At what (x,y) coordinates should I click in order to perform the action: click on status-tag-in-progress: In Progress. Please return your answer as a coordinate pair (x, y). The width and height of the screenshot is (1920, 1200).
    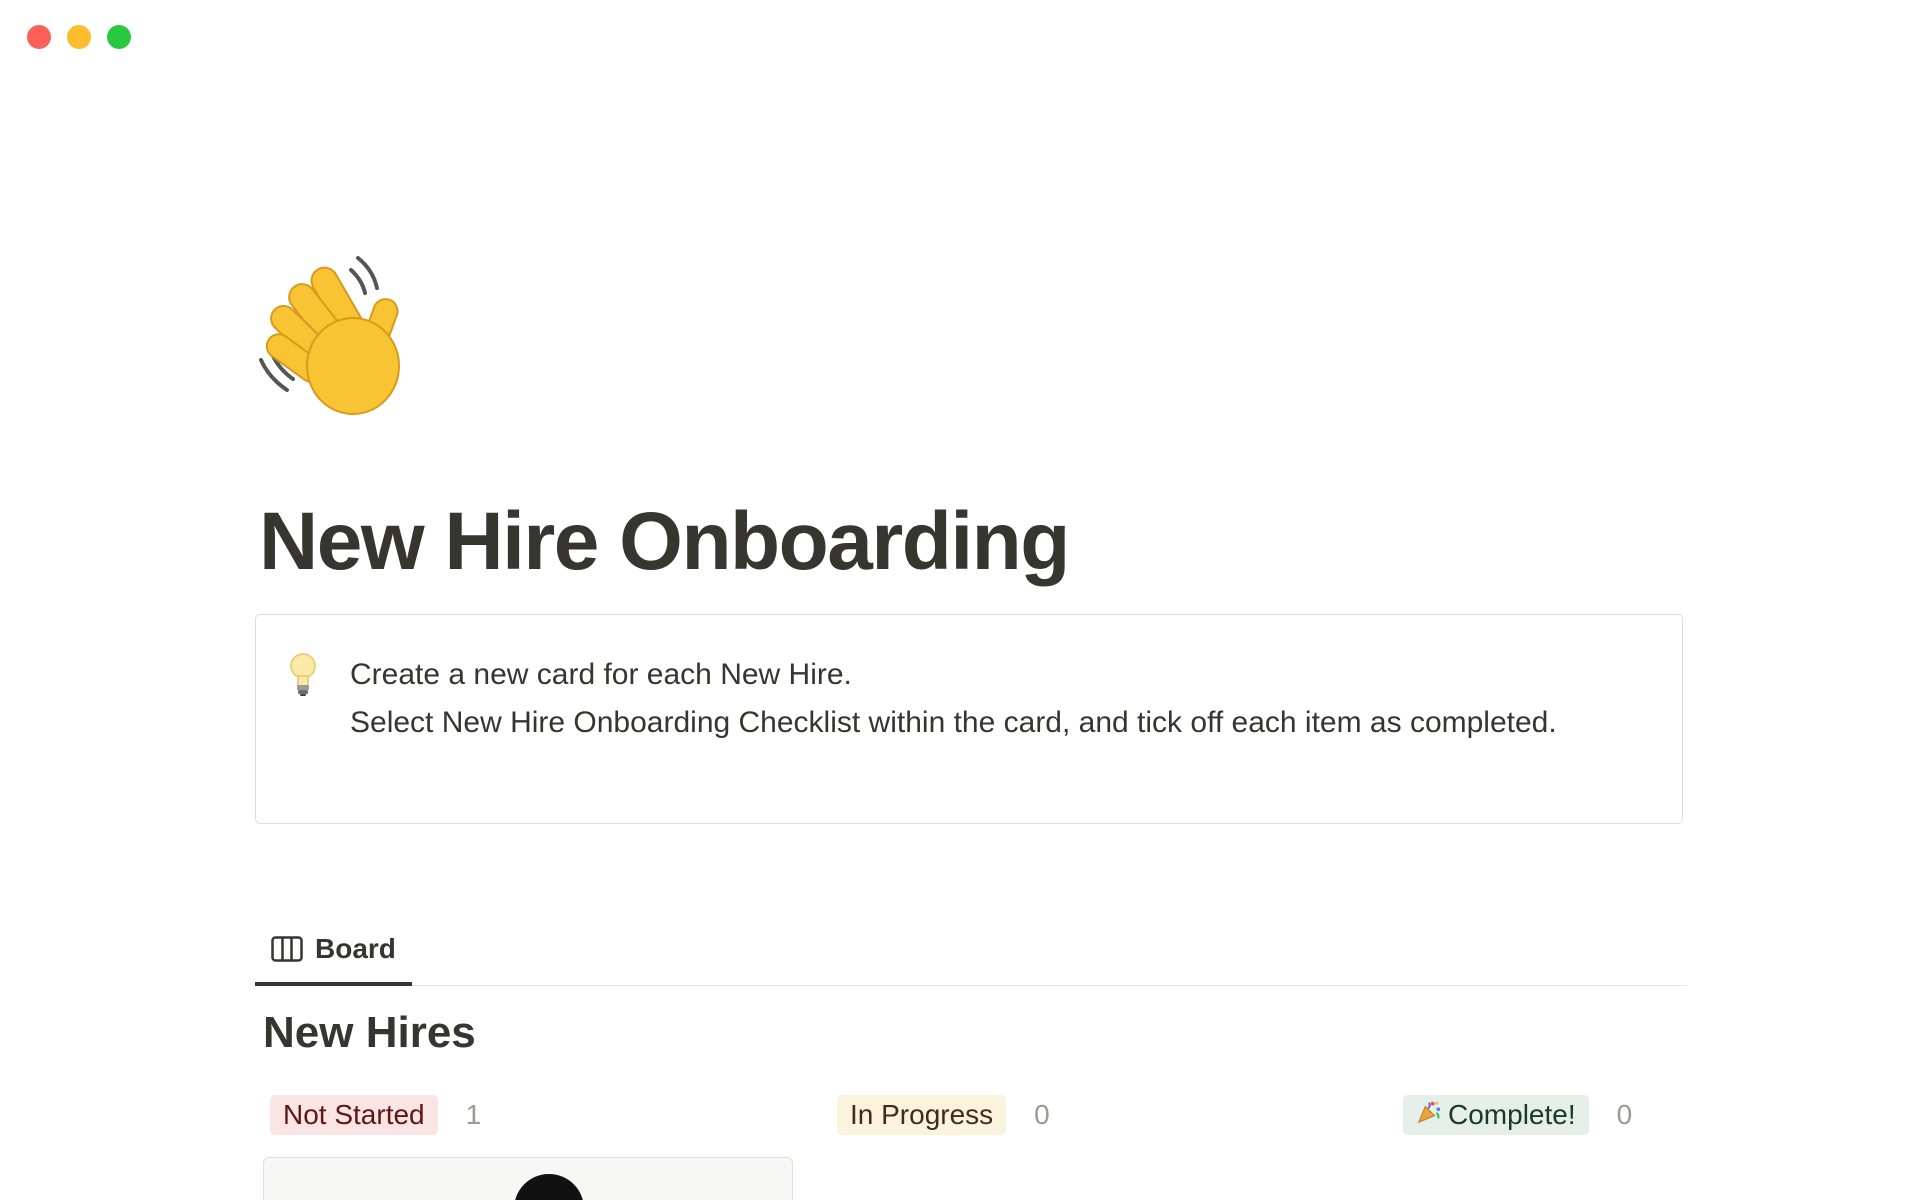
    Looking at the image, I should click on (922, 1115).